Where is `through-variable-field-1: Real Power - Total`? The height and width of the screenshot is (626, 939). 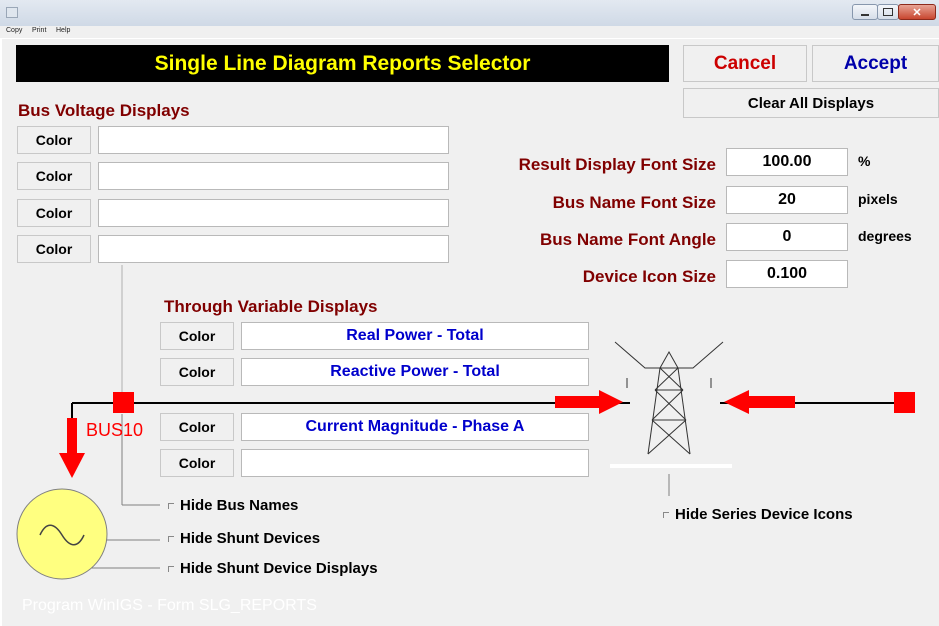 through-variable-field-1: Real Power - Total is located at coordinates (415, 336).